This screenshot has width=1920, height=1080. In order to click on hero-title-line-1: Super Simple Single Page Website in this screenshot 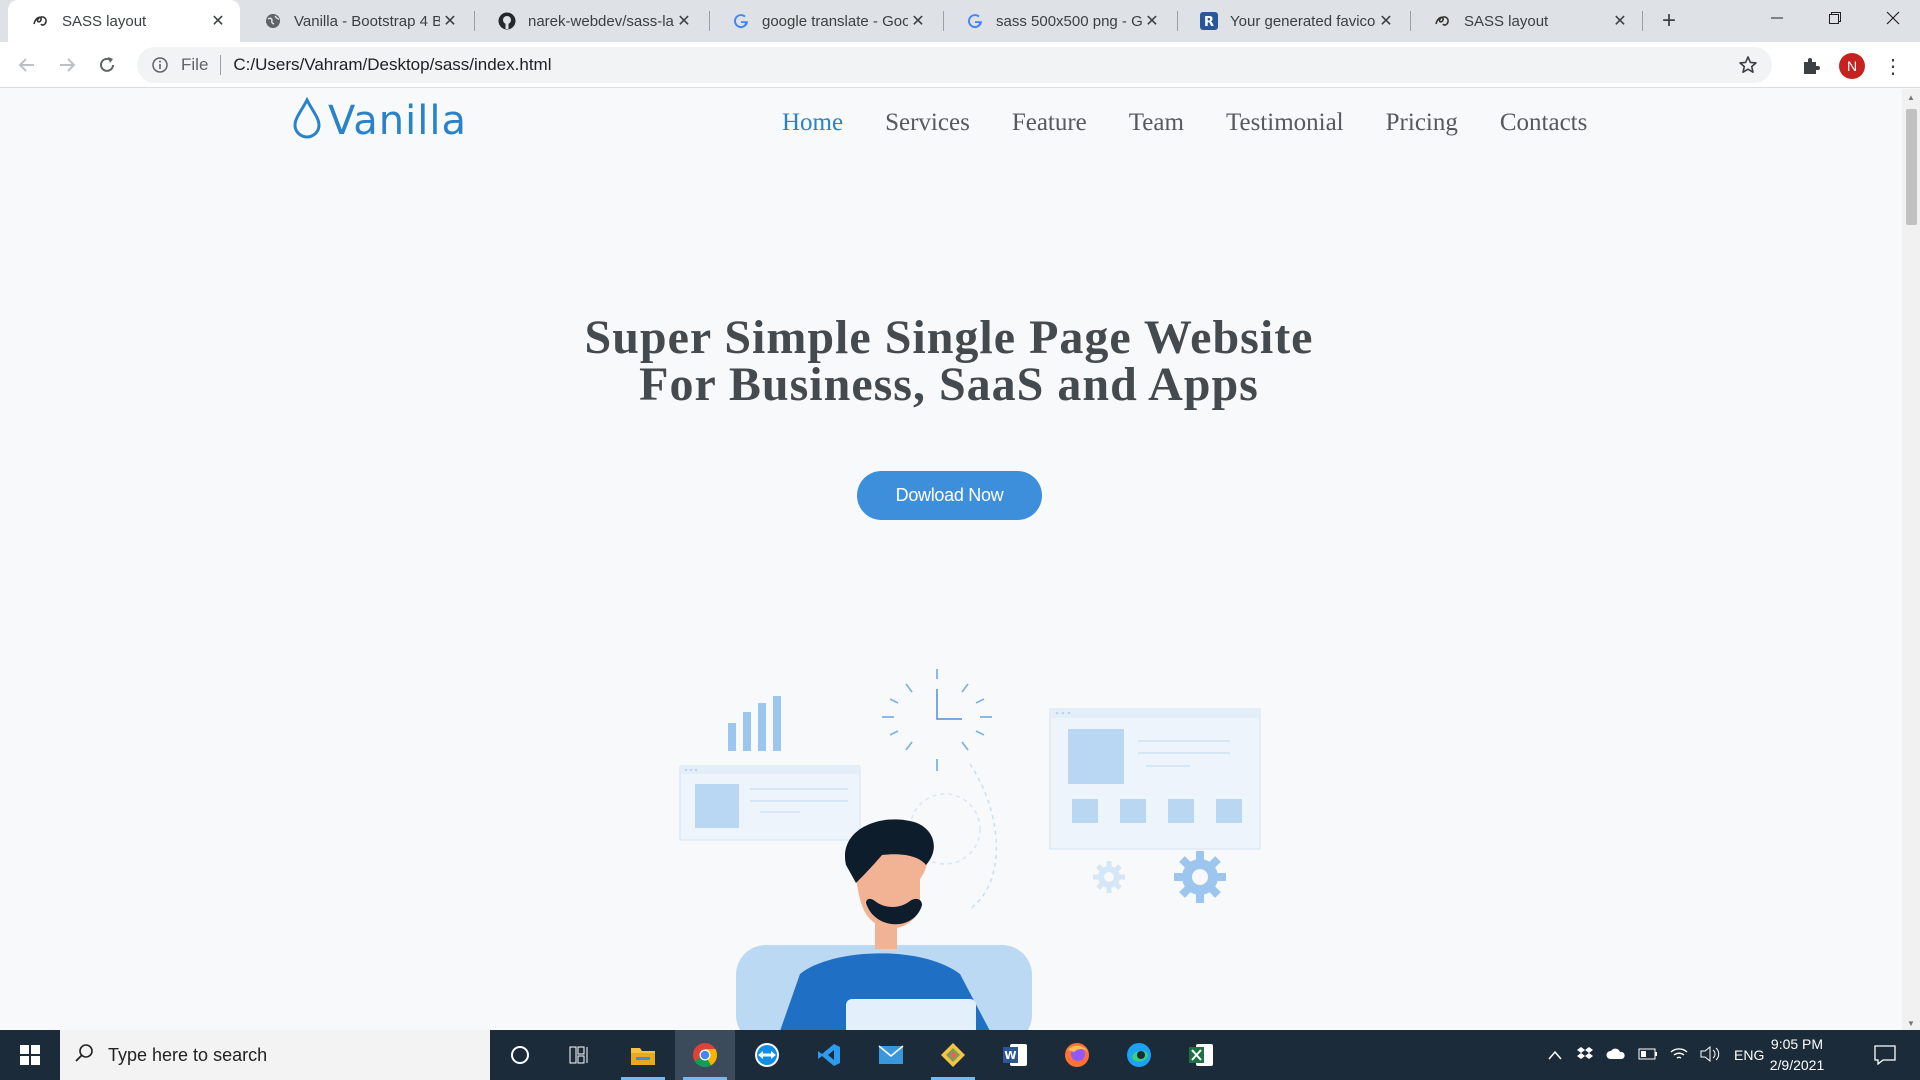, I will do `click(949, 337)`.